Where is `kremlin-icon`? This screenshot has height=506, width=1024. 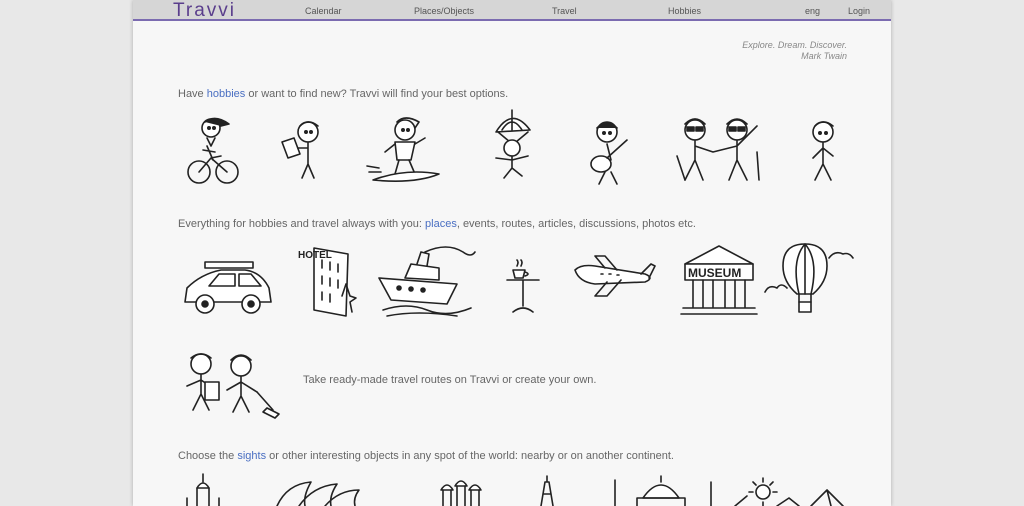
kremlin-icon is located at coordinates (203, 489).